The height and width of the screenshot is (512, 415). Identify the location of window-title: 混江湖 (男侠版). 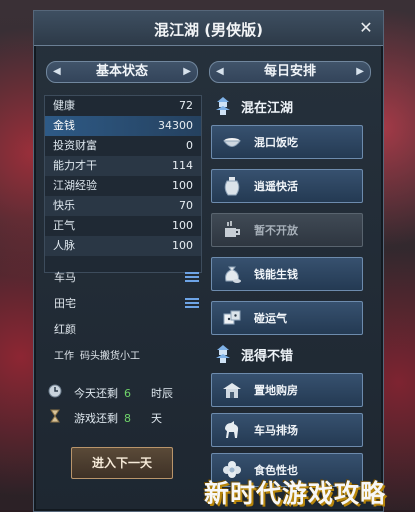
(208, 30).